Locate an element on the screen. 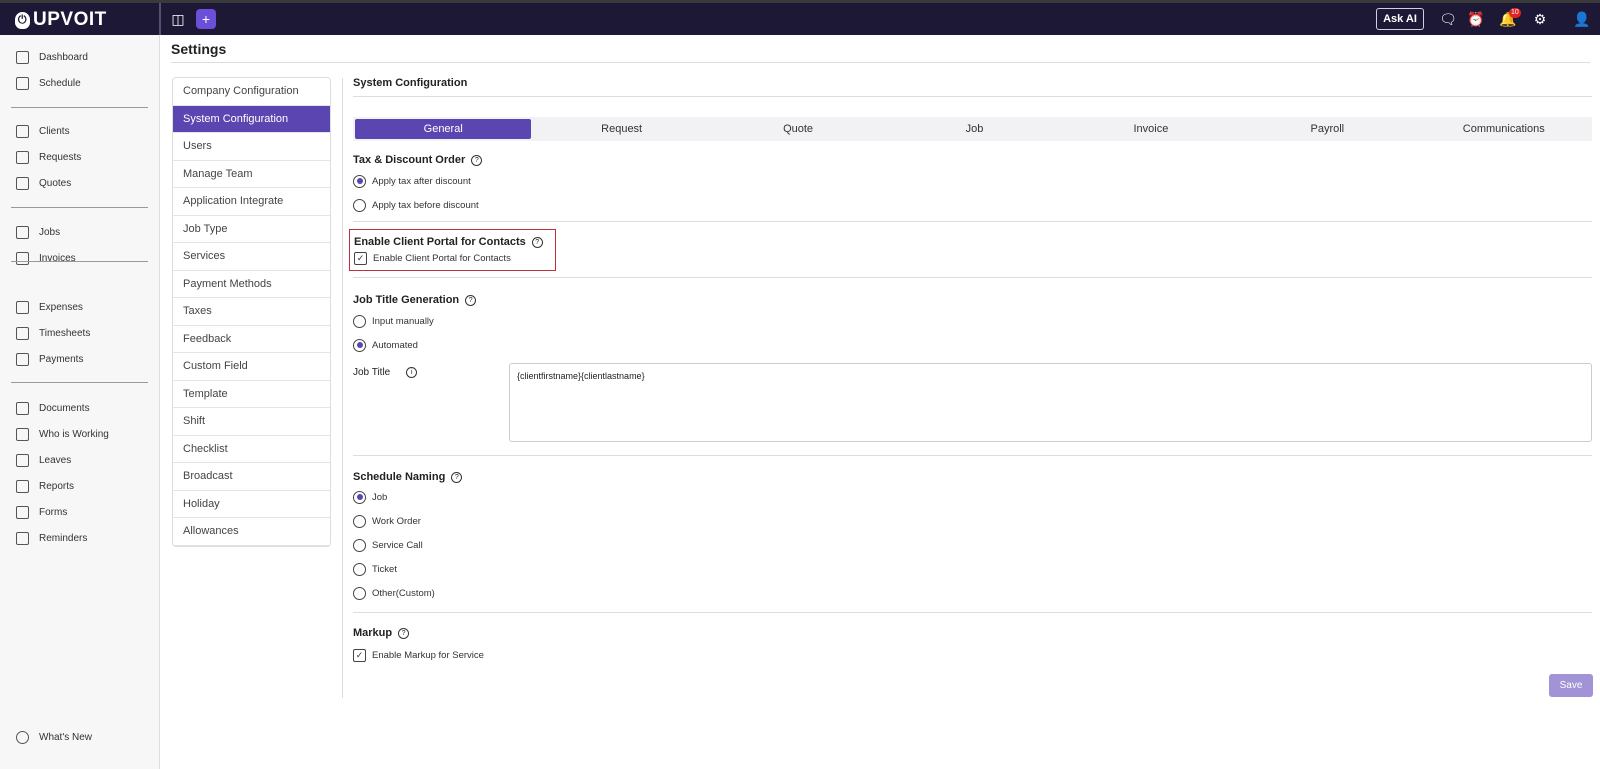  nav-label: Quotes is located at coordinates (55, 183).